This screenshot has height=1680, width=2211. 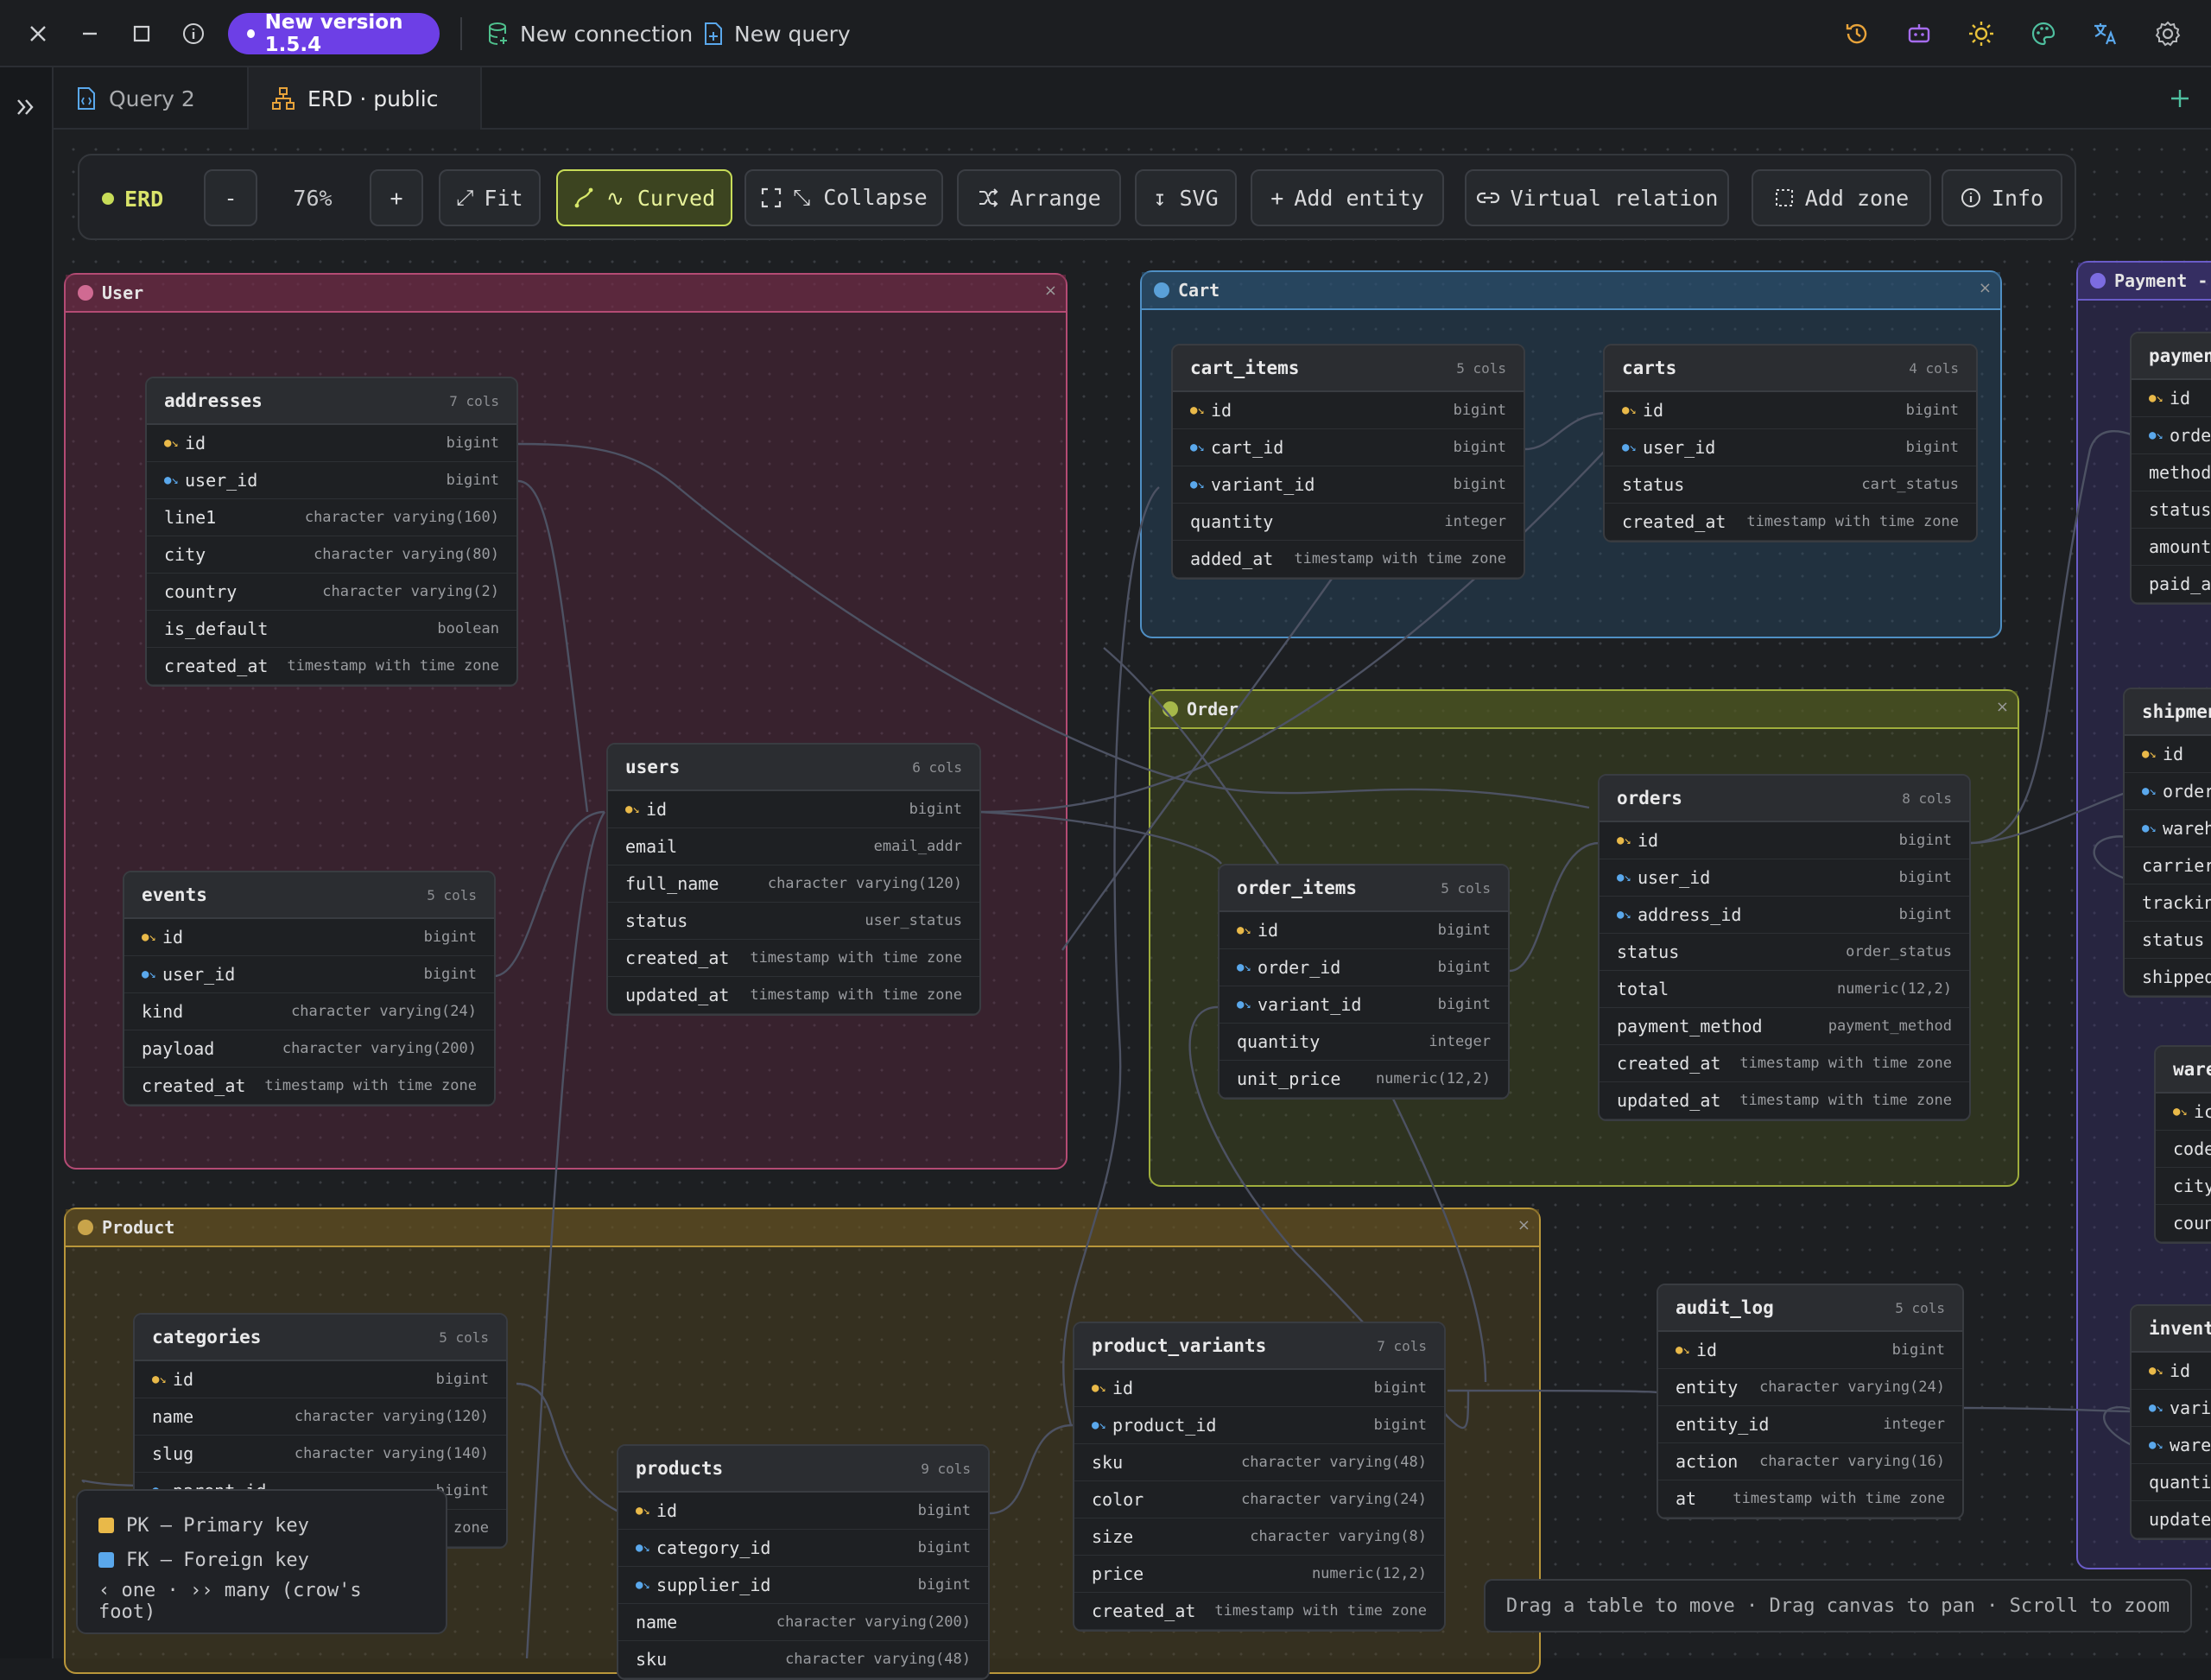 What do you see at coordinates (2168, 791) in the screenshot?
I see `column-row: ●↘ order` at bounding box center [2168, 791].